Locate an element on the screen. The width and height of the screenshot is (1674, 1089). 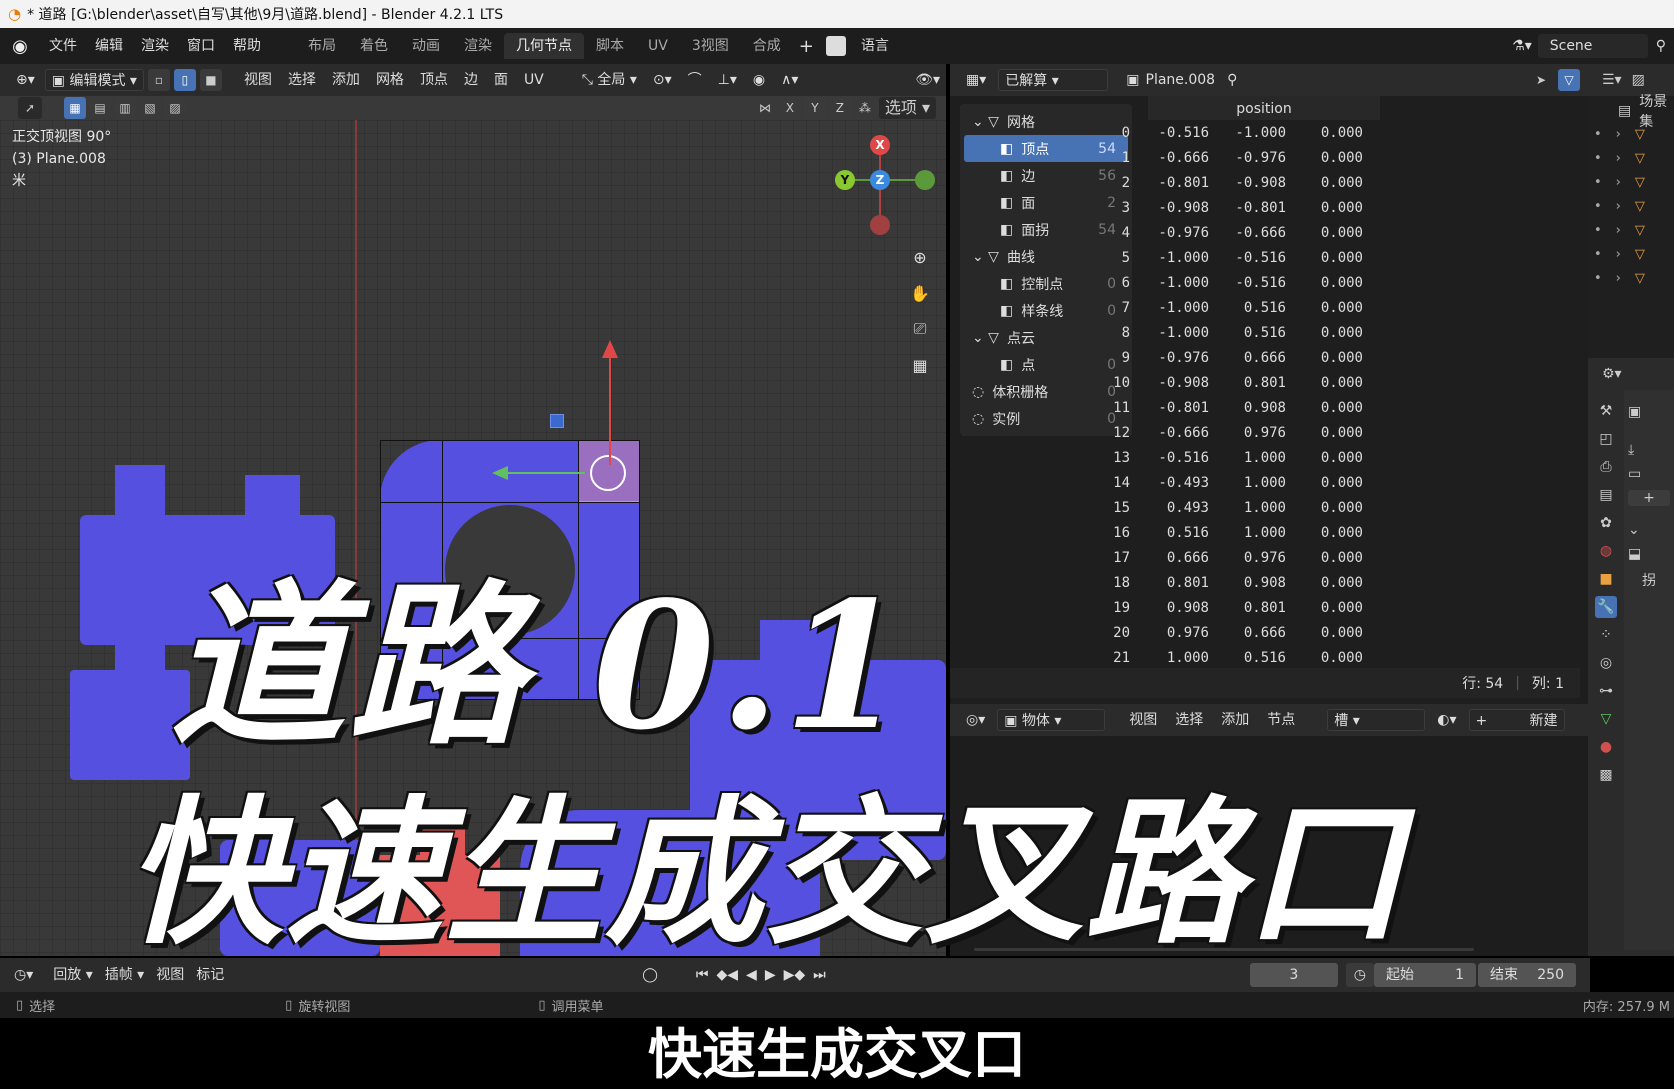
modifier-expand-icon: ⌄ is located at coordinates (1649, 530).